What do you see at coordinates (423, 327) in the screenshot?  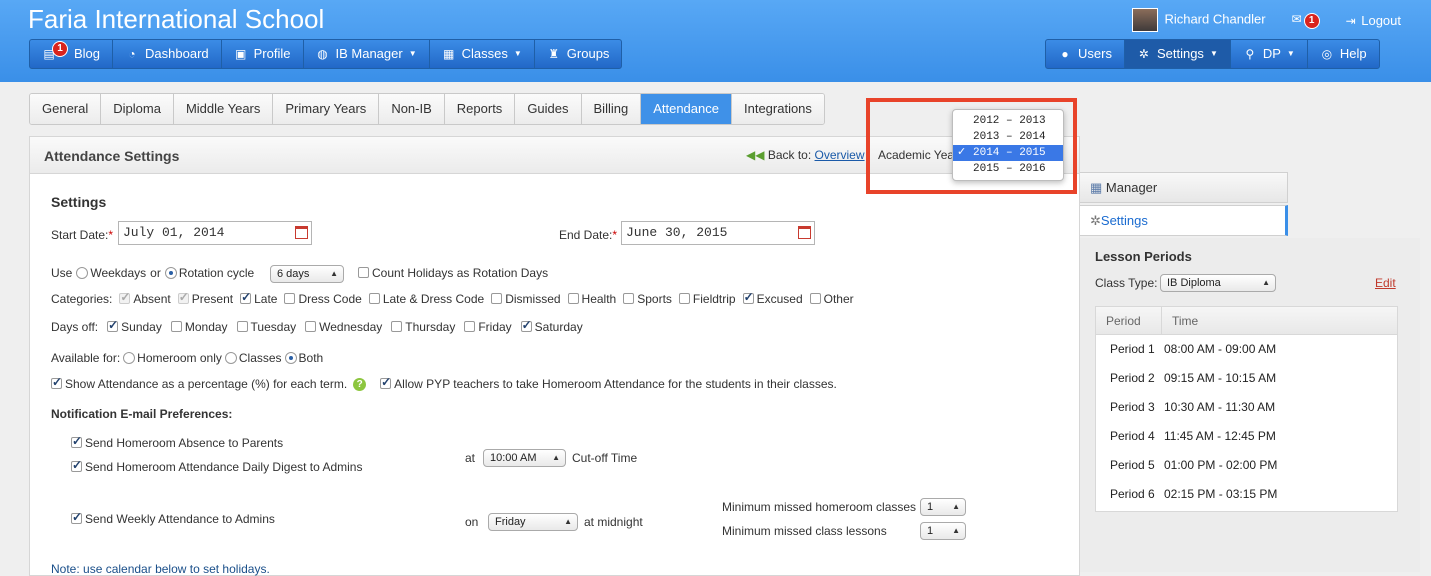 I see `day-thursday: Thursday` at bounding box center [423, 327].